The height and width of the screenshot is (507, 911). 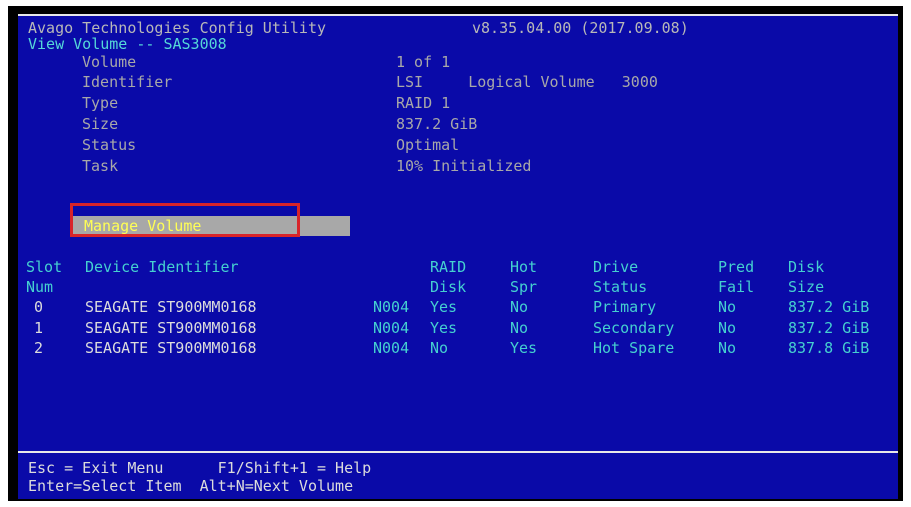 What do you see at coordinates (616, 267) in the screenshot?
I see `col-header-drive: Drive` at bounding box center [616, 267].